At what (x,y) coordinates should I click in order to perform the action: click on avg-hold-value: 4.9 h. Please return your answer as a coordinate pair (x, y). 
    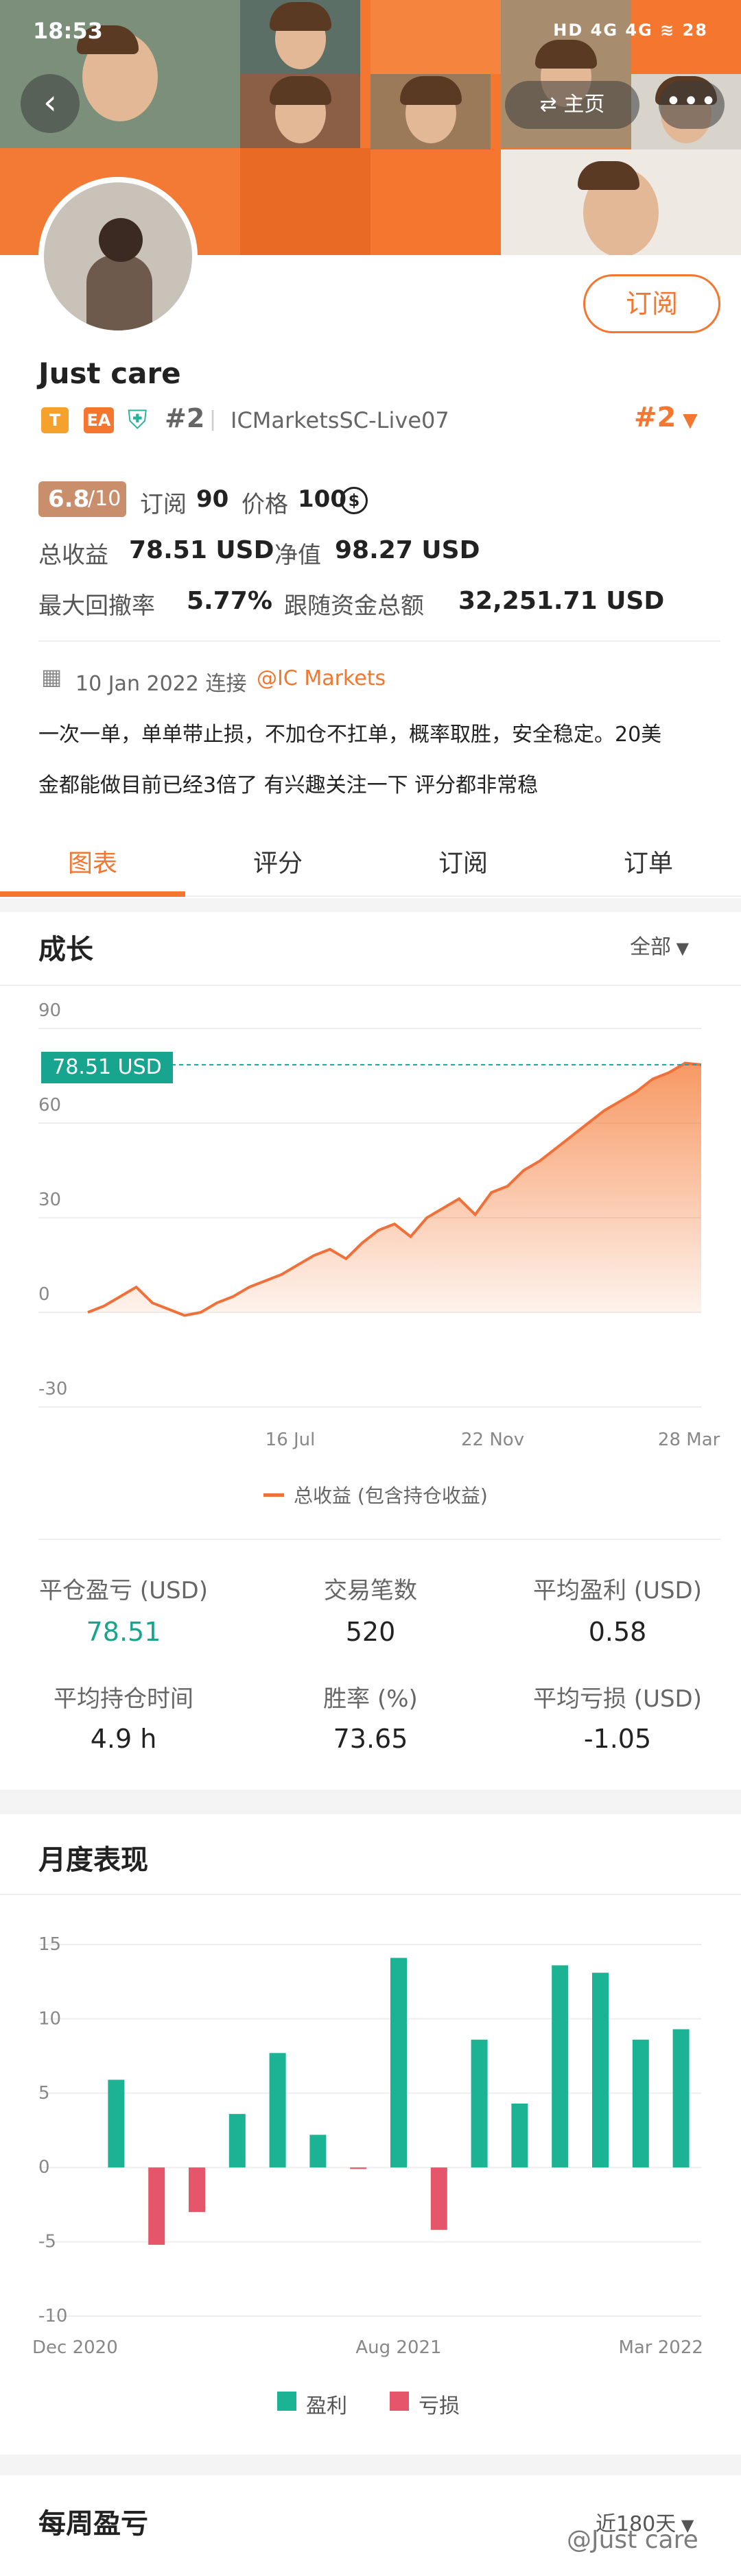
    Looking at the image, I should click on (123, 1739).